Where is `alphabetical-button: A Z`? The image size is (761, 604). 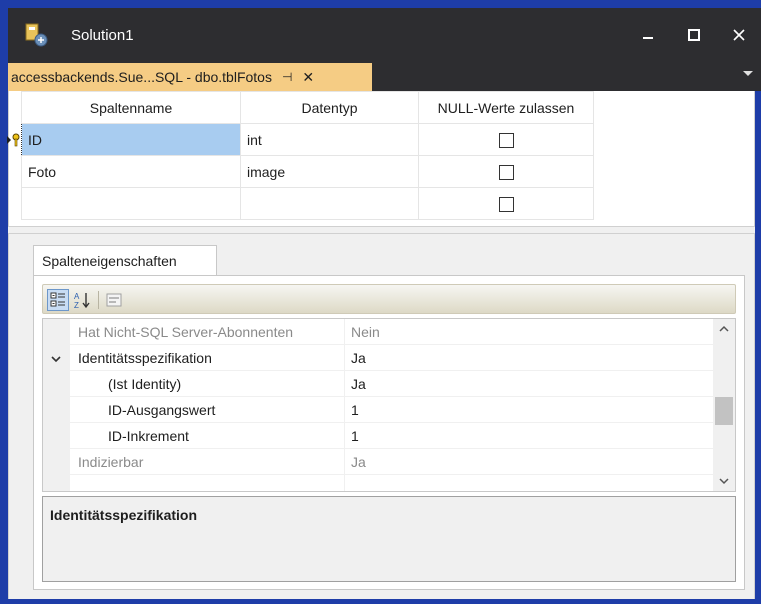 alphabetical-button: A Z is located at coordinates (83, 300).